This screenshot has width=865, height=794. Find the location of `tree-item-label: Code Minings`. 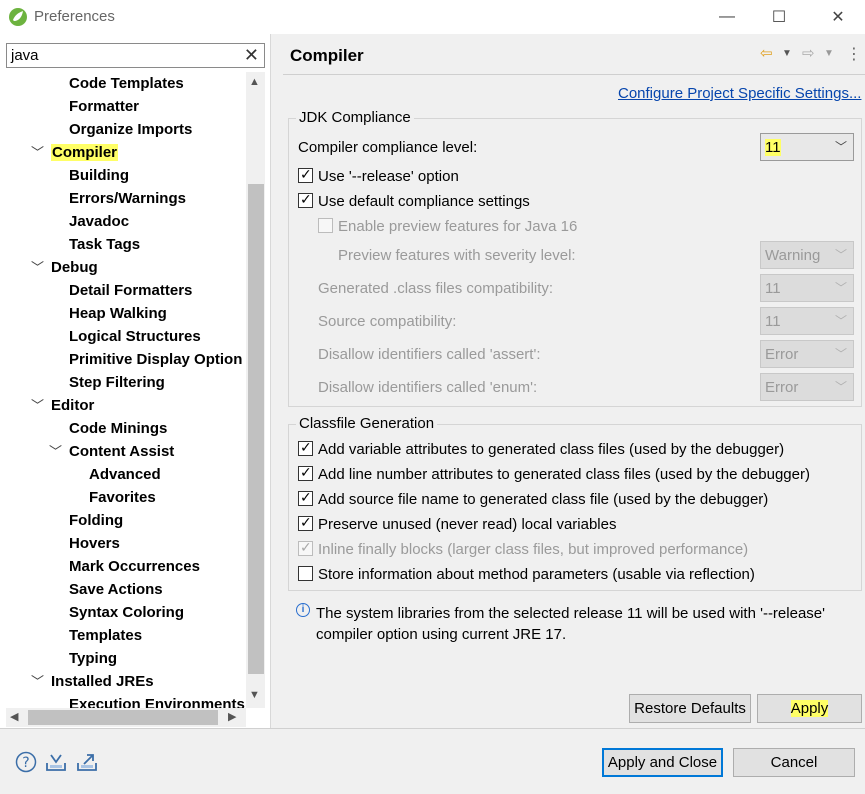

tree-item-label: Code Minings is located at coordinates (118, 428).